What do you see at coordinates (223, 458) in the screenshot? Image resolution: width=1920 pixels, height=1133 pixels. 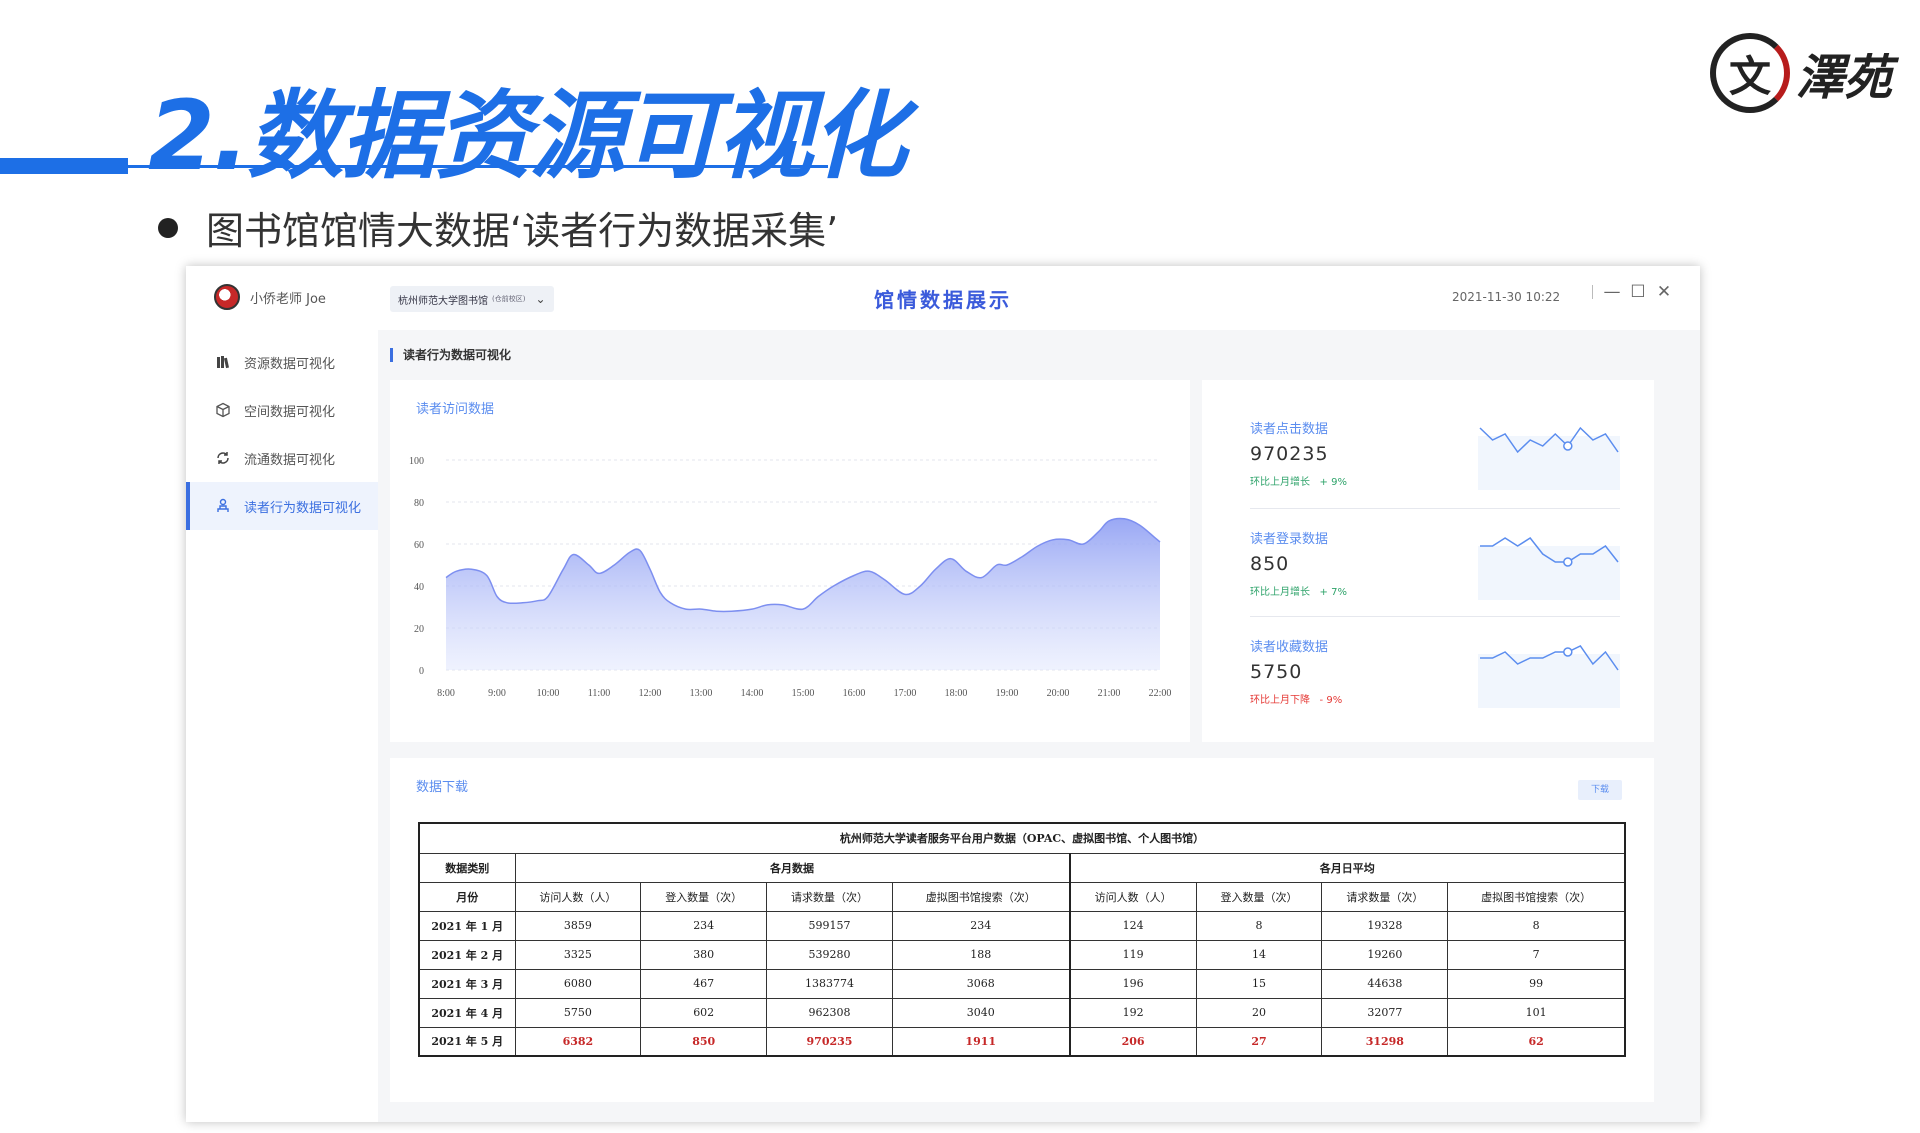 I see `cycle-icon` at bounding box center [223, 458].